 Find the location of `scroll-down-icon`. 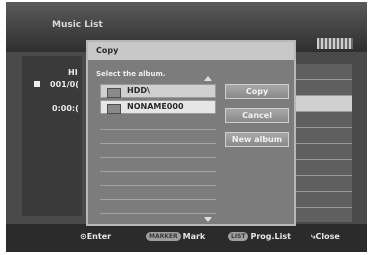

scroll-down-icon is located at coordinates (208, 219).